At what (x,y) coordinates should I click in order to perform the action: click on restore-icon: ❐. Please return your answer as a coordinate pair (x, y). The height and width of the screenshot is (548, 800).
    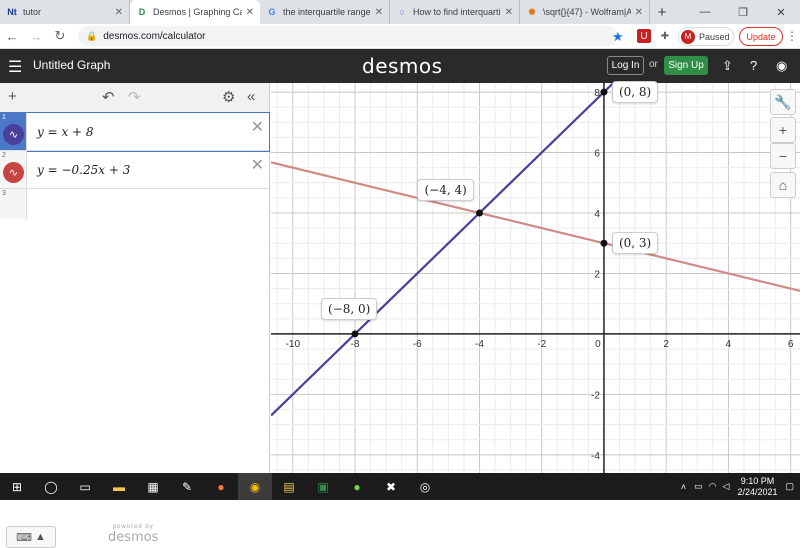
    Looking at the image, I should click on (743, 12).